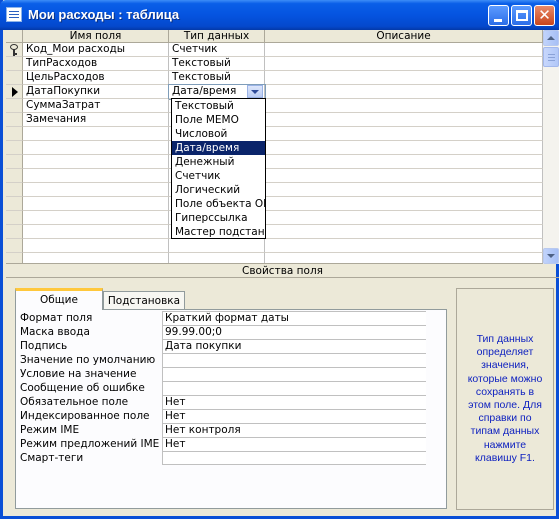 The image size is (559, 519). Describe the element at coordinates (551, 256) in the screenshot. I see `scroll-down-button` at that location.